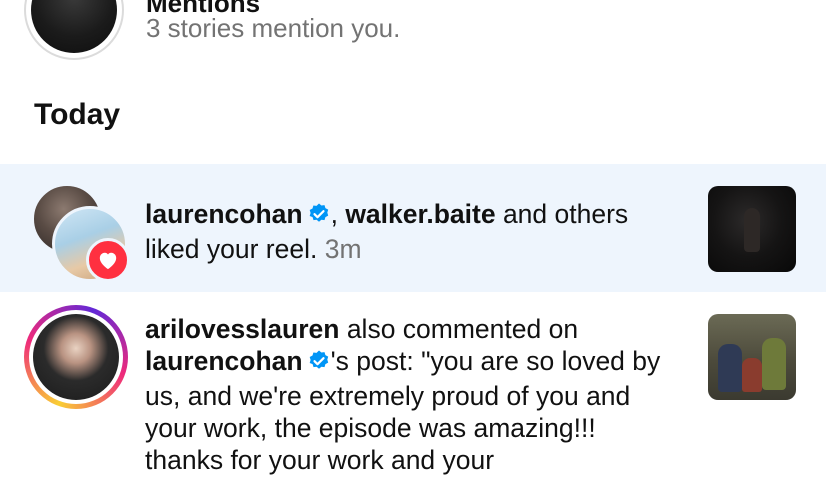 This screenshot has width=826, height=478. I want to click on username-link: walker.baite, so click(420, 214).